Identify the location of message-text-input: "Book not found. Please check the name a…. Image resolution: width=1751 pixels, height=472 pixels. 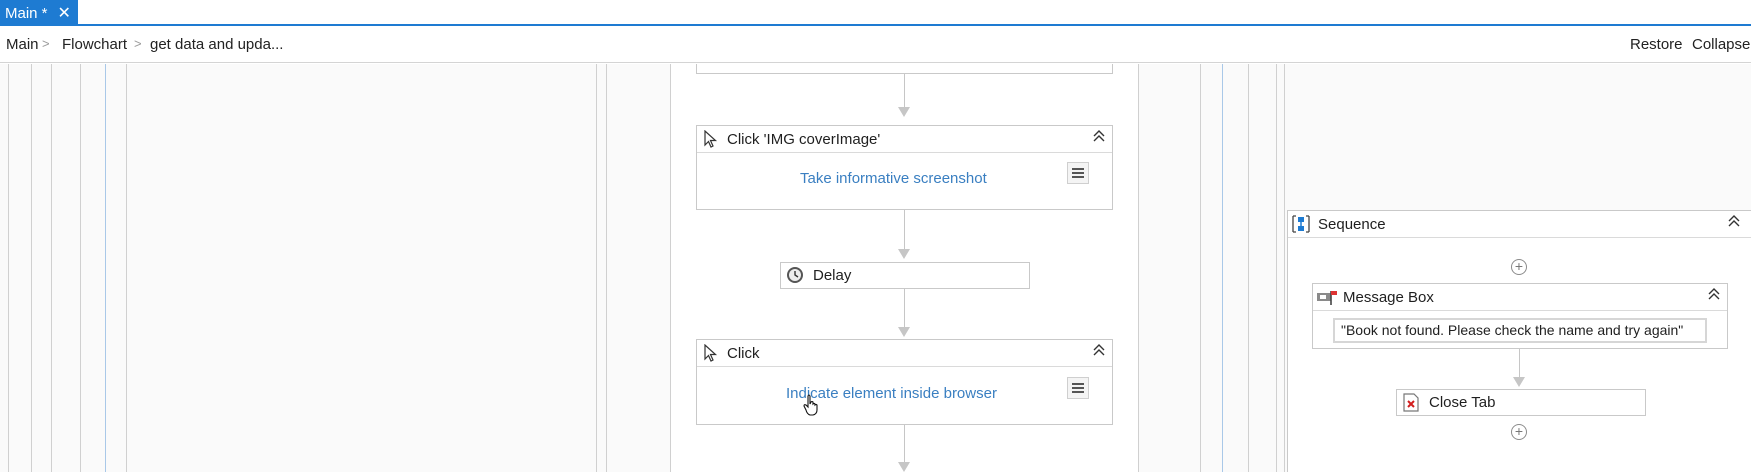
(1520, 330).